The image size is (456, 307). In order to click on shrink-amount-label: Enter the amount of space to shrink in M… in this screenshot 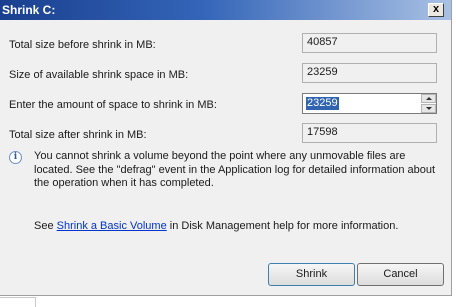, I will do `click(113, 105)`.